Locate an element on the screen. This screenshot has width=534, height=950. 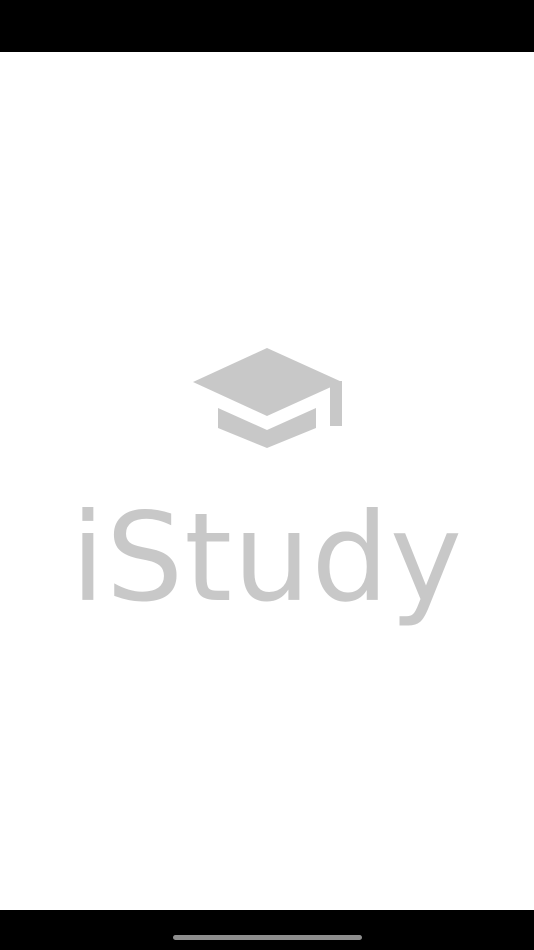
graduation-cap-icon is located at coordinates (267, 398).